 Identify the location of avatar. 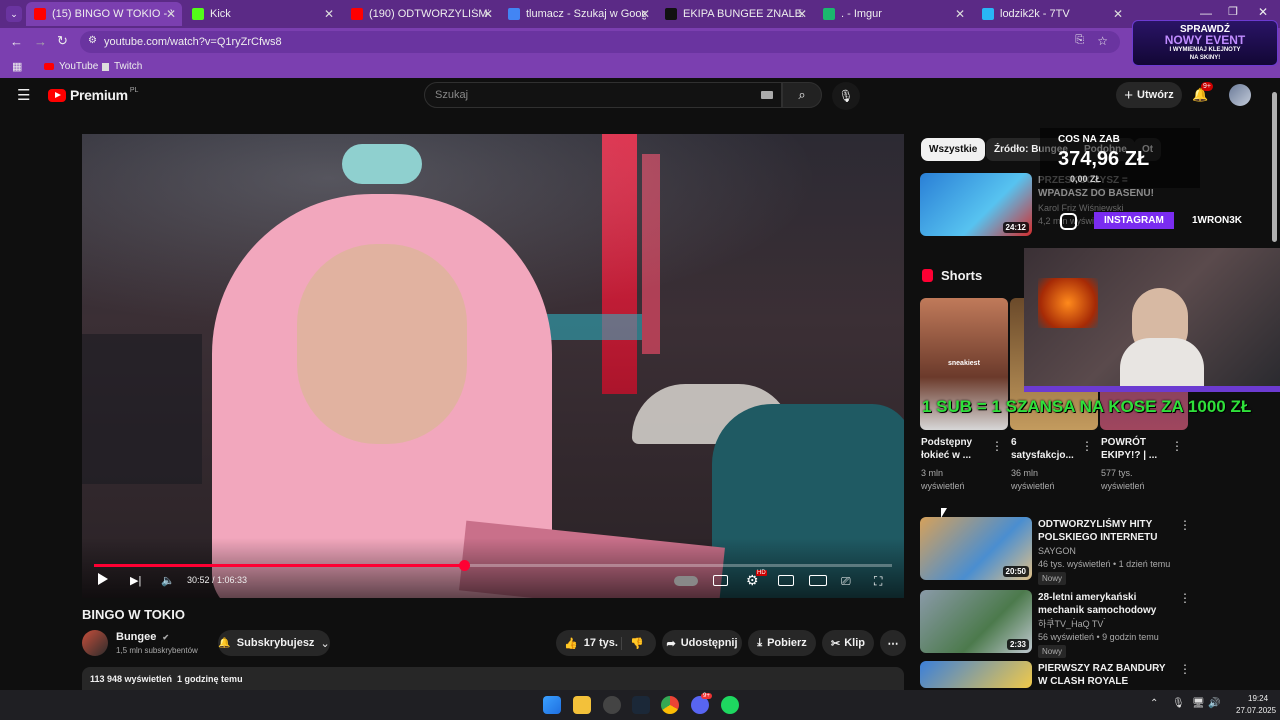
(1240, 95).